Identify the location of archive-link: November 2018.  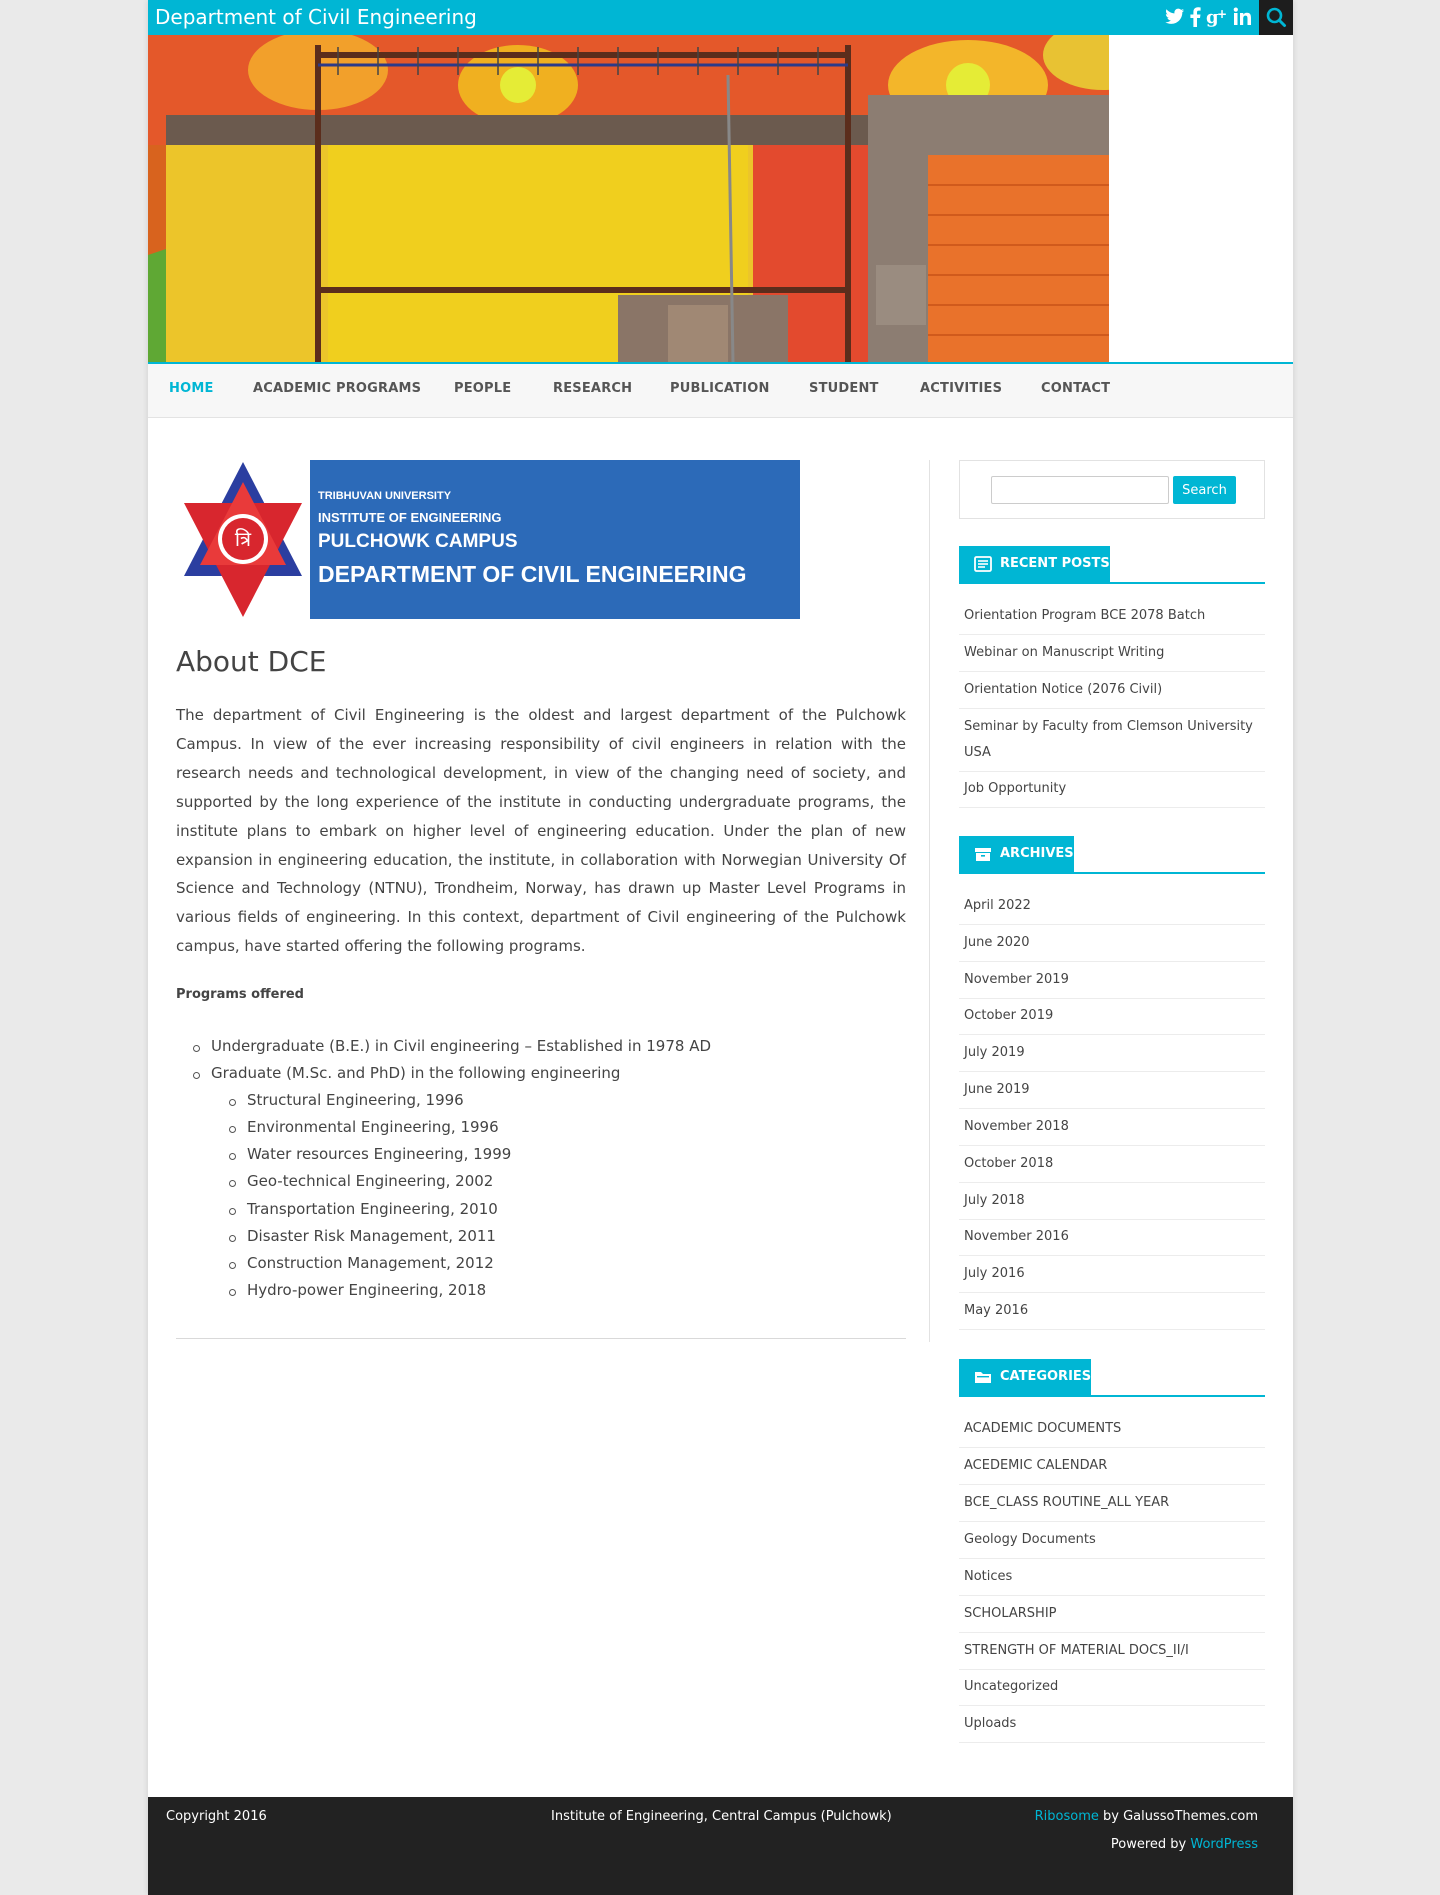
(1114, 1127).